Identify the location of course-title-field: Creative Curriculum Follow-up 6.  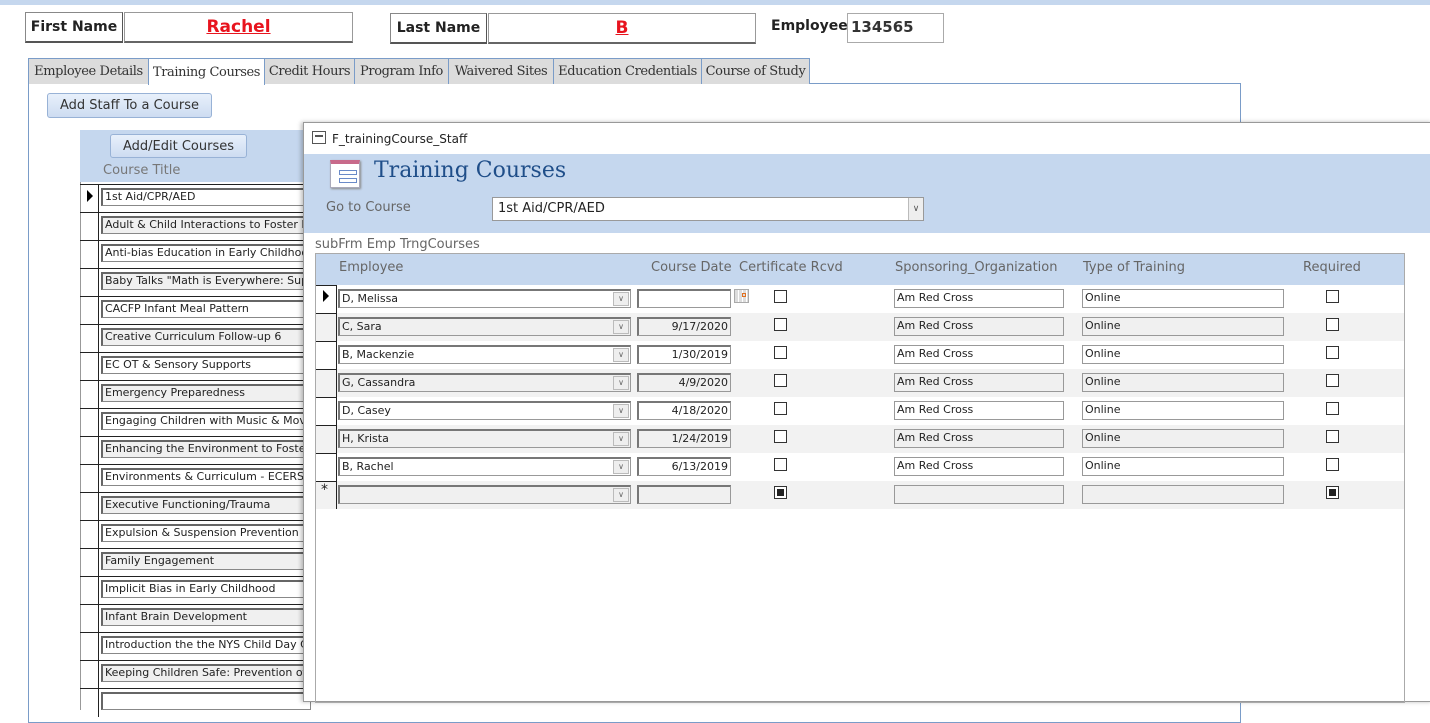
(206, 337).